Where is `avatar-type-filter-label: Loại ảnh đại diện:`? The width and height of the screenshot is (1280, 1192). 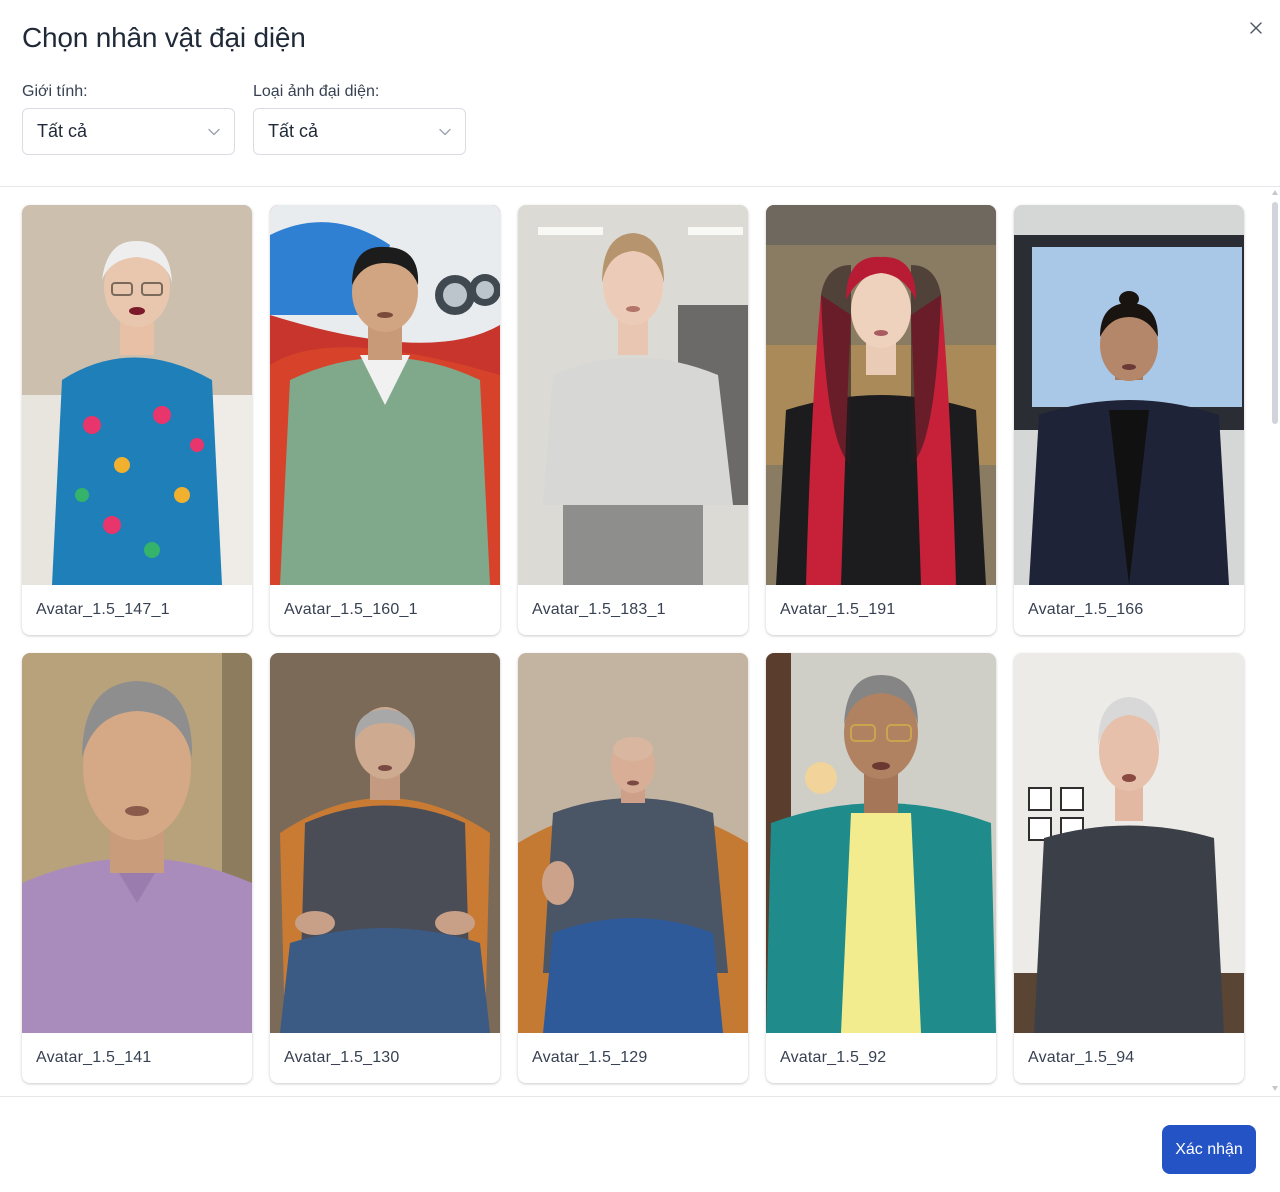 avatar-type-filter-label: Loại ảnh đại diện: is located at coordinates (316, 91).